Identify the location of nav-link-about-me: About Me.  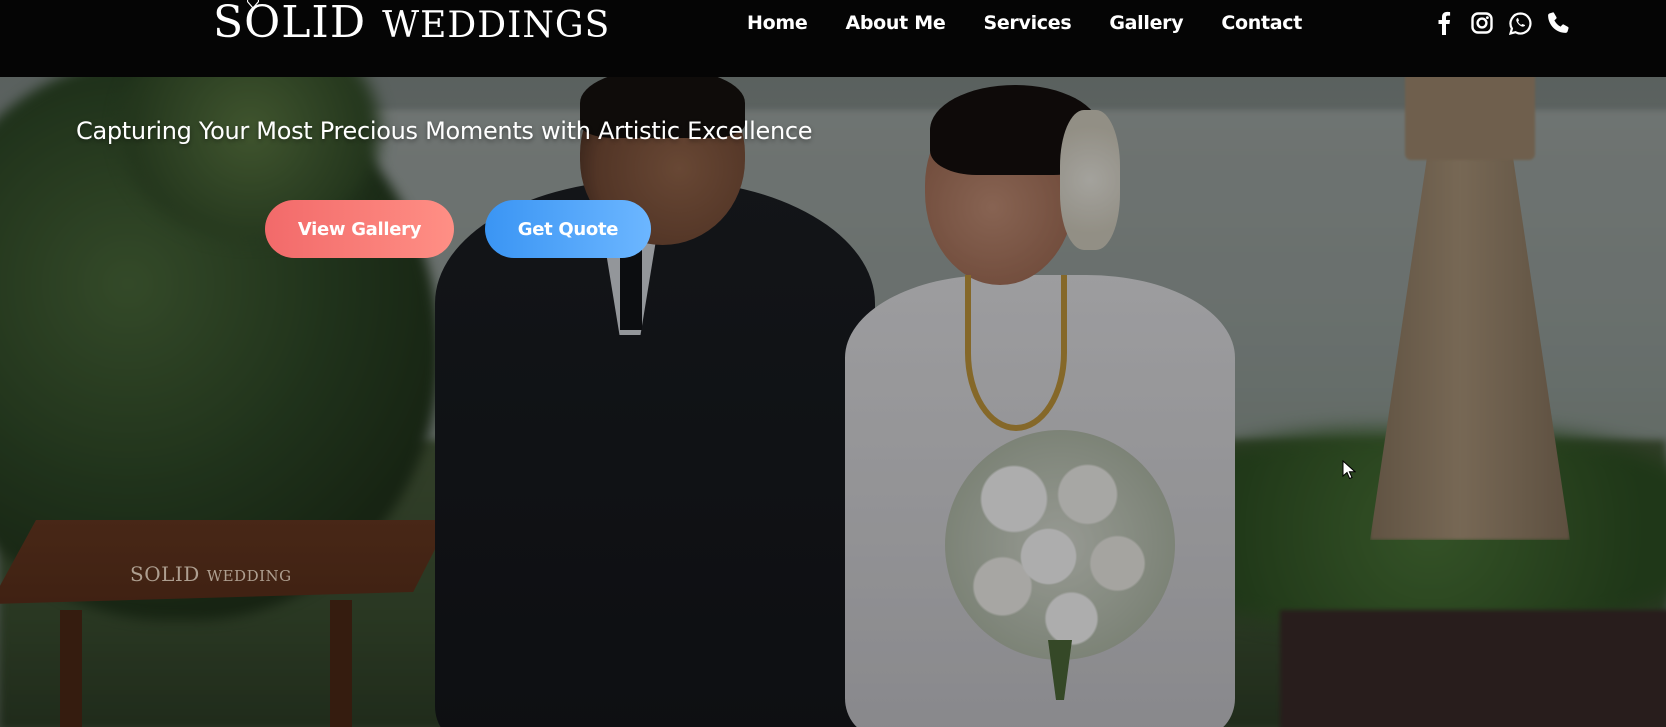
(895, 23).